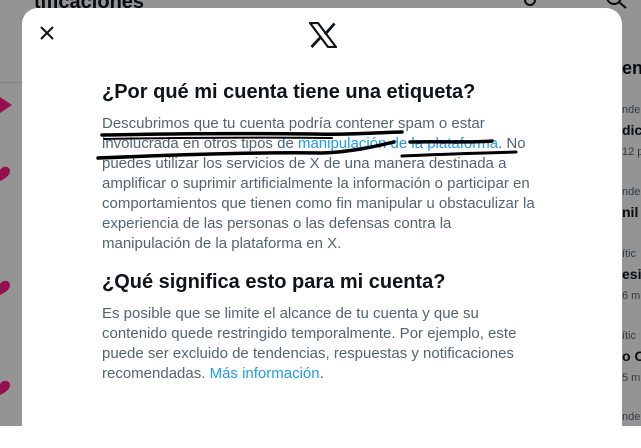  I want to click on more-info-link: Más información, so click(265, 373).